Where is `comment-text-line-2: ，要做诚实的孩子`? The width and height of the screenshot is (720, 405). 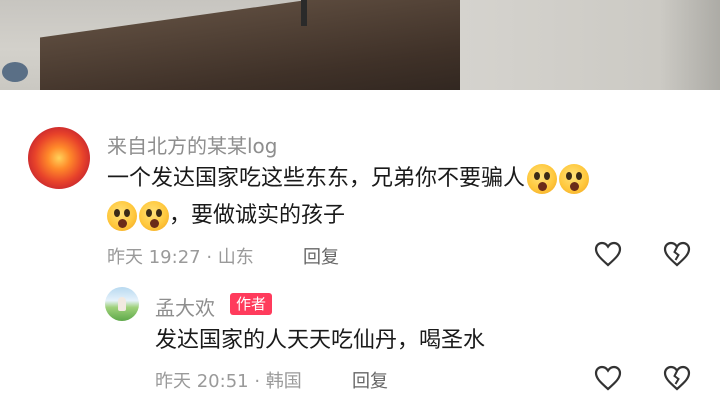 comment-text-line-2: ，要做诚实的孩子 is located at coordinates (226, 216).